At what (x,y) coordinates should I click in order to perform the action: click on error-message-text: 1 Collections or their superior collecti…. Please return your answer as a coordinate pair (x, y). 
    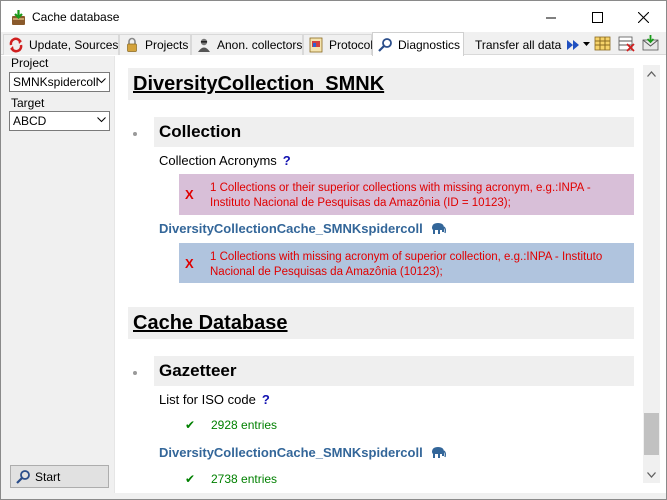
    Looking at the image, I should click on (400, 195).